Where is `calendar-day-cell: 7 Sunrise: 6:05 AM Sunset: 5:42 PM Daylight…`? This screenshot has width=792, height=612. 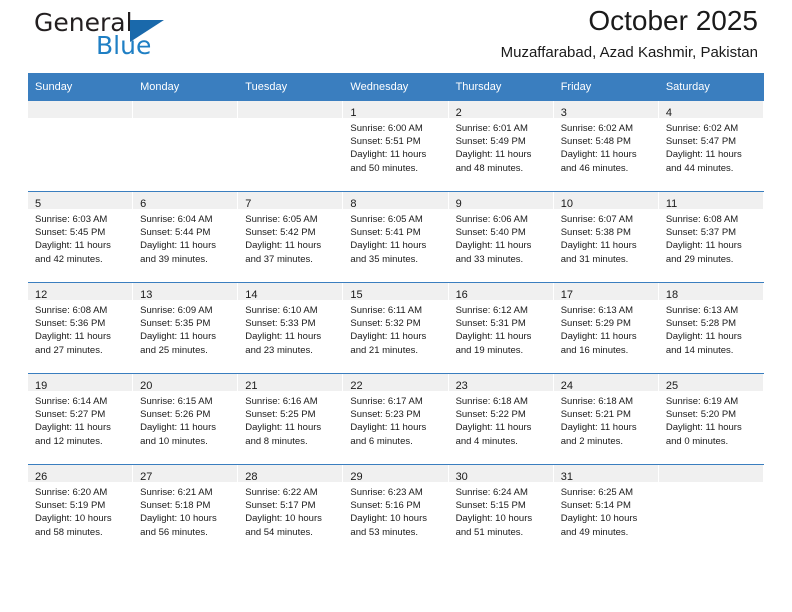
calendar-day-cell: 7 Sunrise: 6:05 AM Sunset: 5:42 PM Daylight… is located at coordinates (291, 237).